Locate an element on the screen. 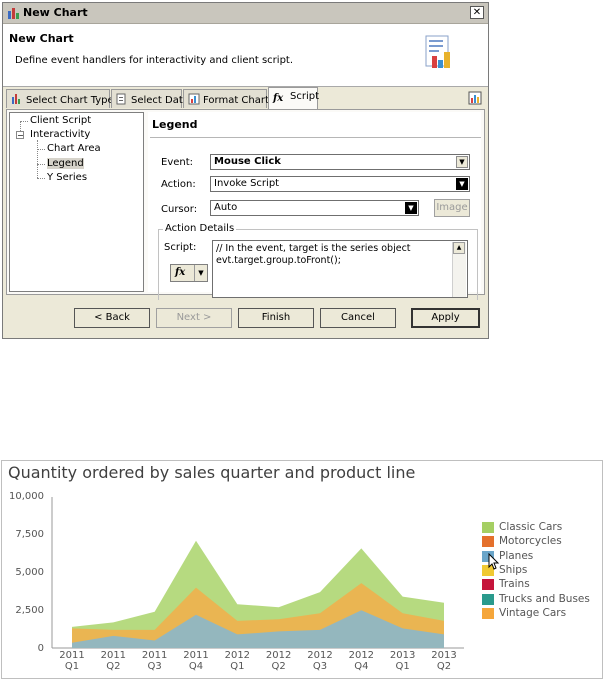  script-label: Script: is located at coordinates (180, 247).